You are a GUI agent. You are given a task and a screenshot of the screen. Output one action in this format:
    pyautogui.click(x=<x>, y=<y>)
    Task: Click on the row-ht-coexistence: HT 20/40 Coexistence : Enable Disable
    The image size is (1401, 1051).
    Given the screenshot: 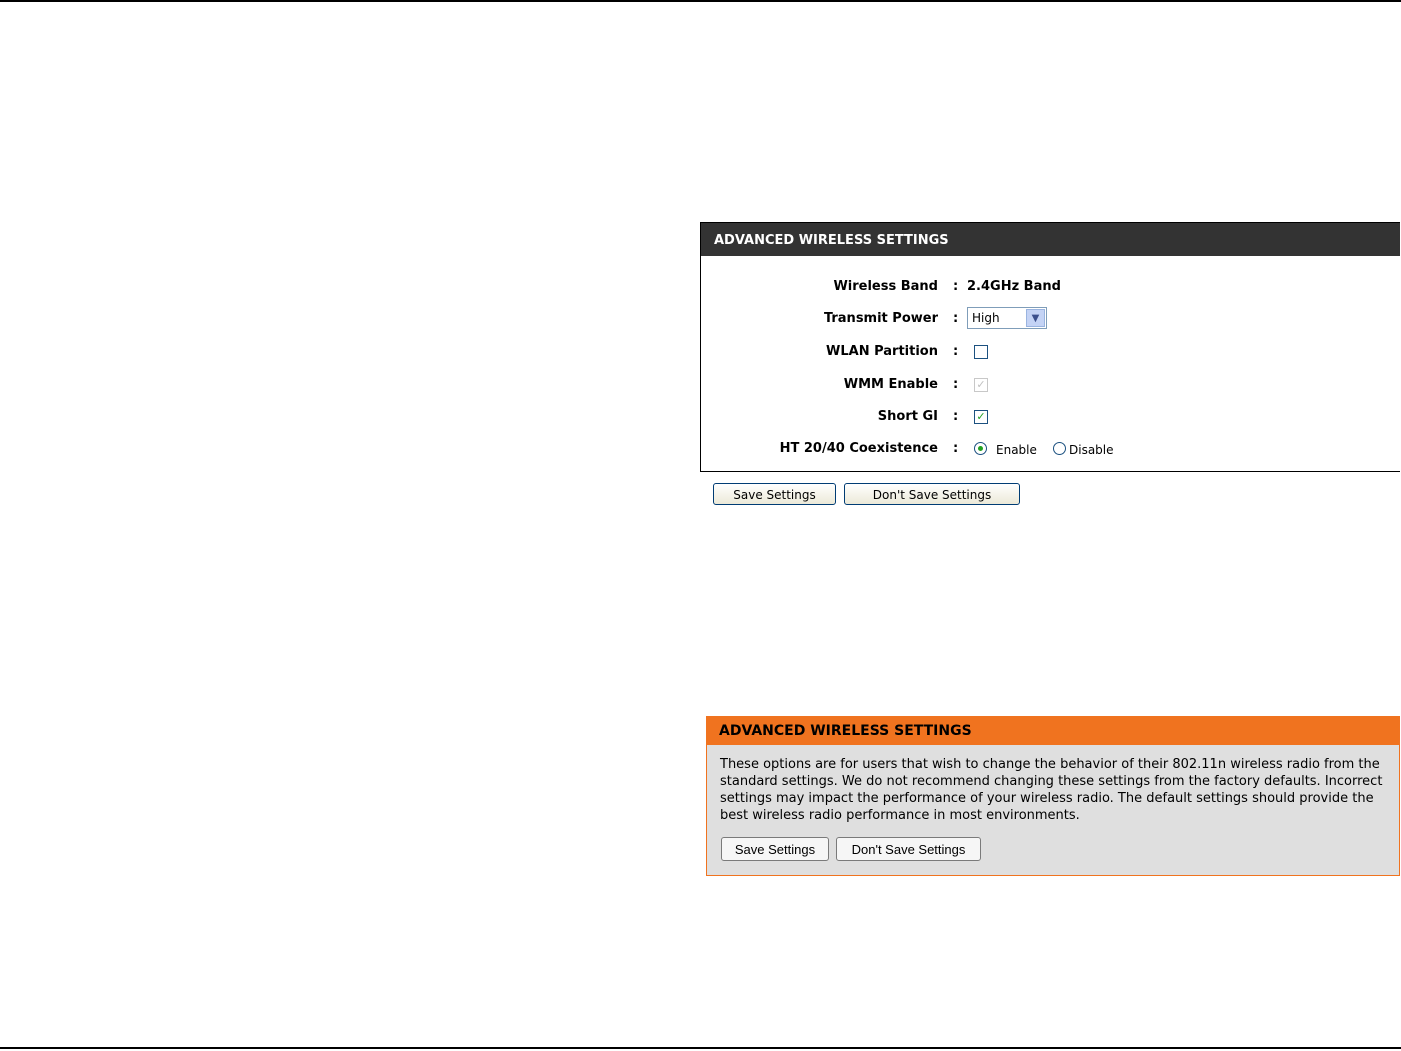 What is the action you would take?
    pyautogui.click(x=1050, y=449)
    